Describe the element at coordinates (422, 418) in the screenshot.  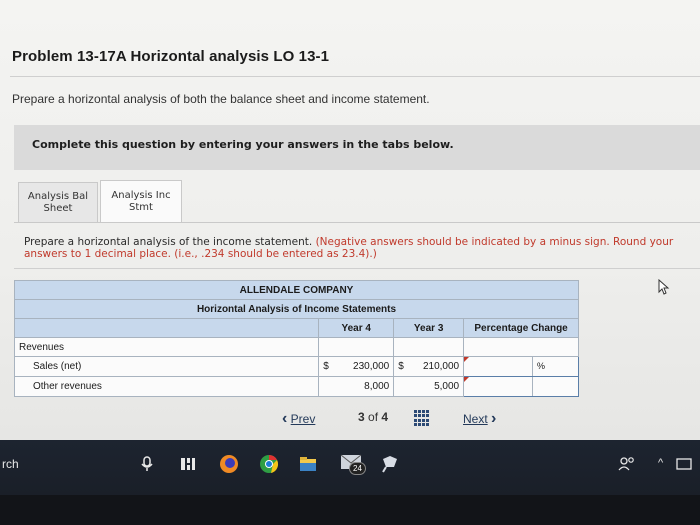
I see `question-grid-icon` at that location.